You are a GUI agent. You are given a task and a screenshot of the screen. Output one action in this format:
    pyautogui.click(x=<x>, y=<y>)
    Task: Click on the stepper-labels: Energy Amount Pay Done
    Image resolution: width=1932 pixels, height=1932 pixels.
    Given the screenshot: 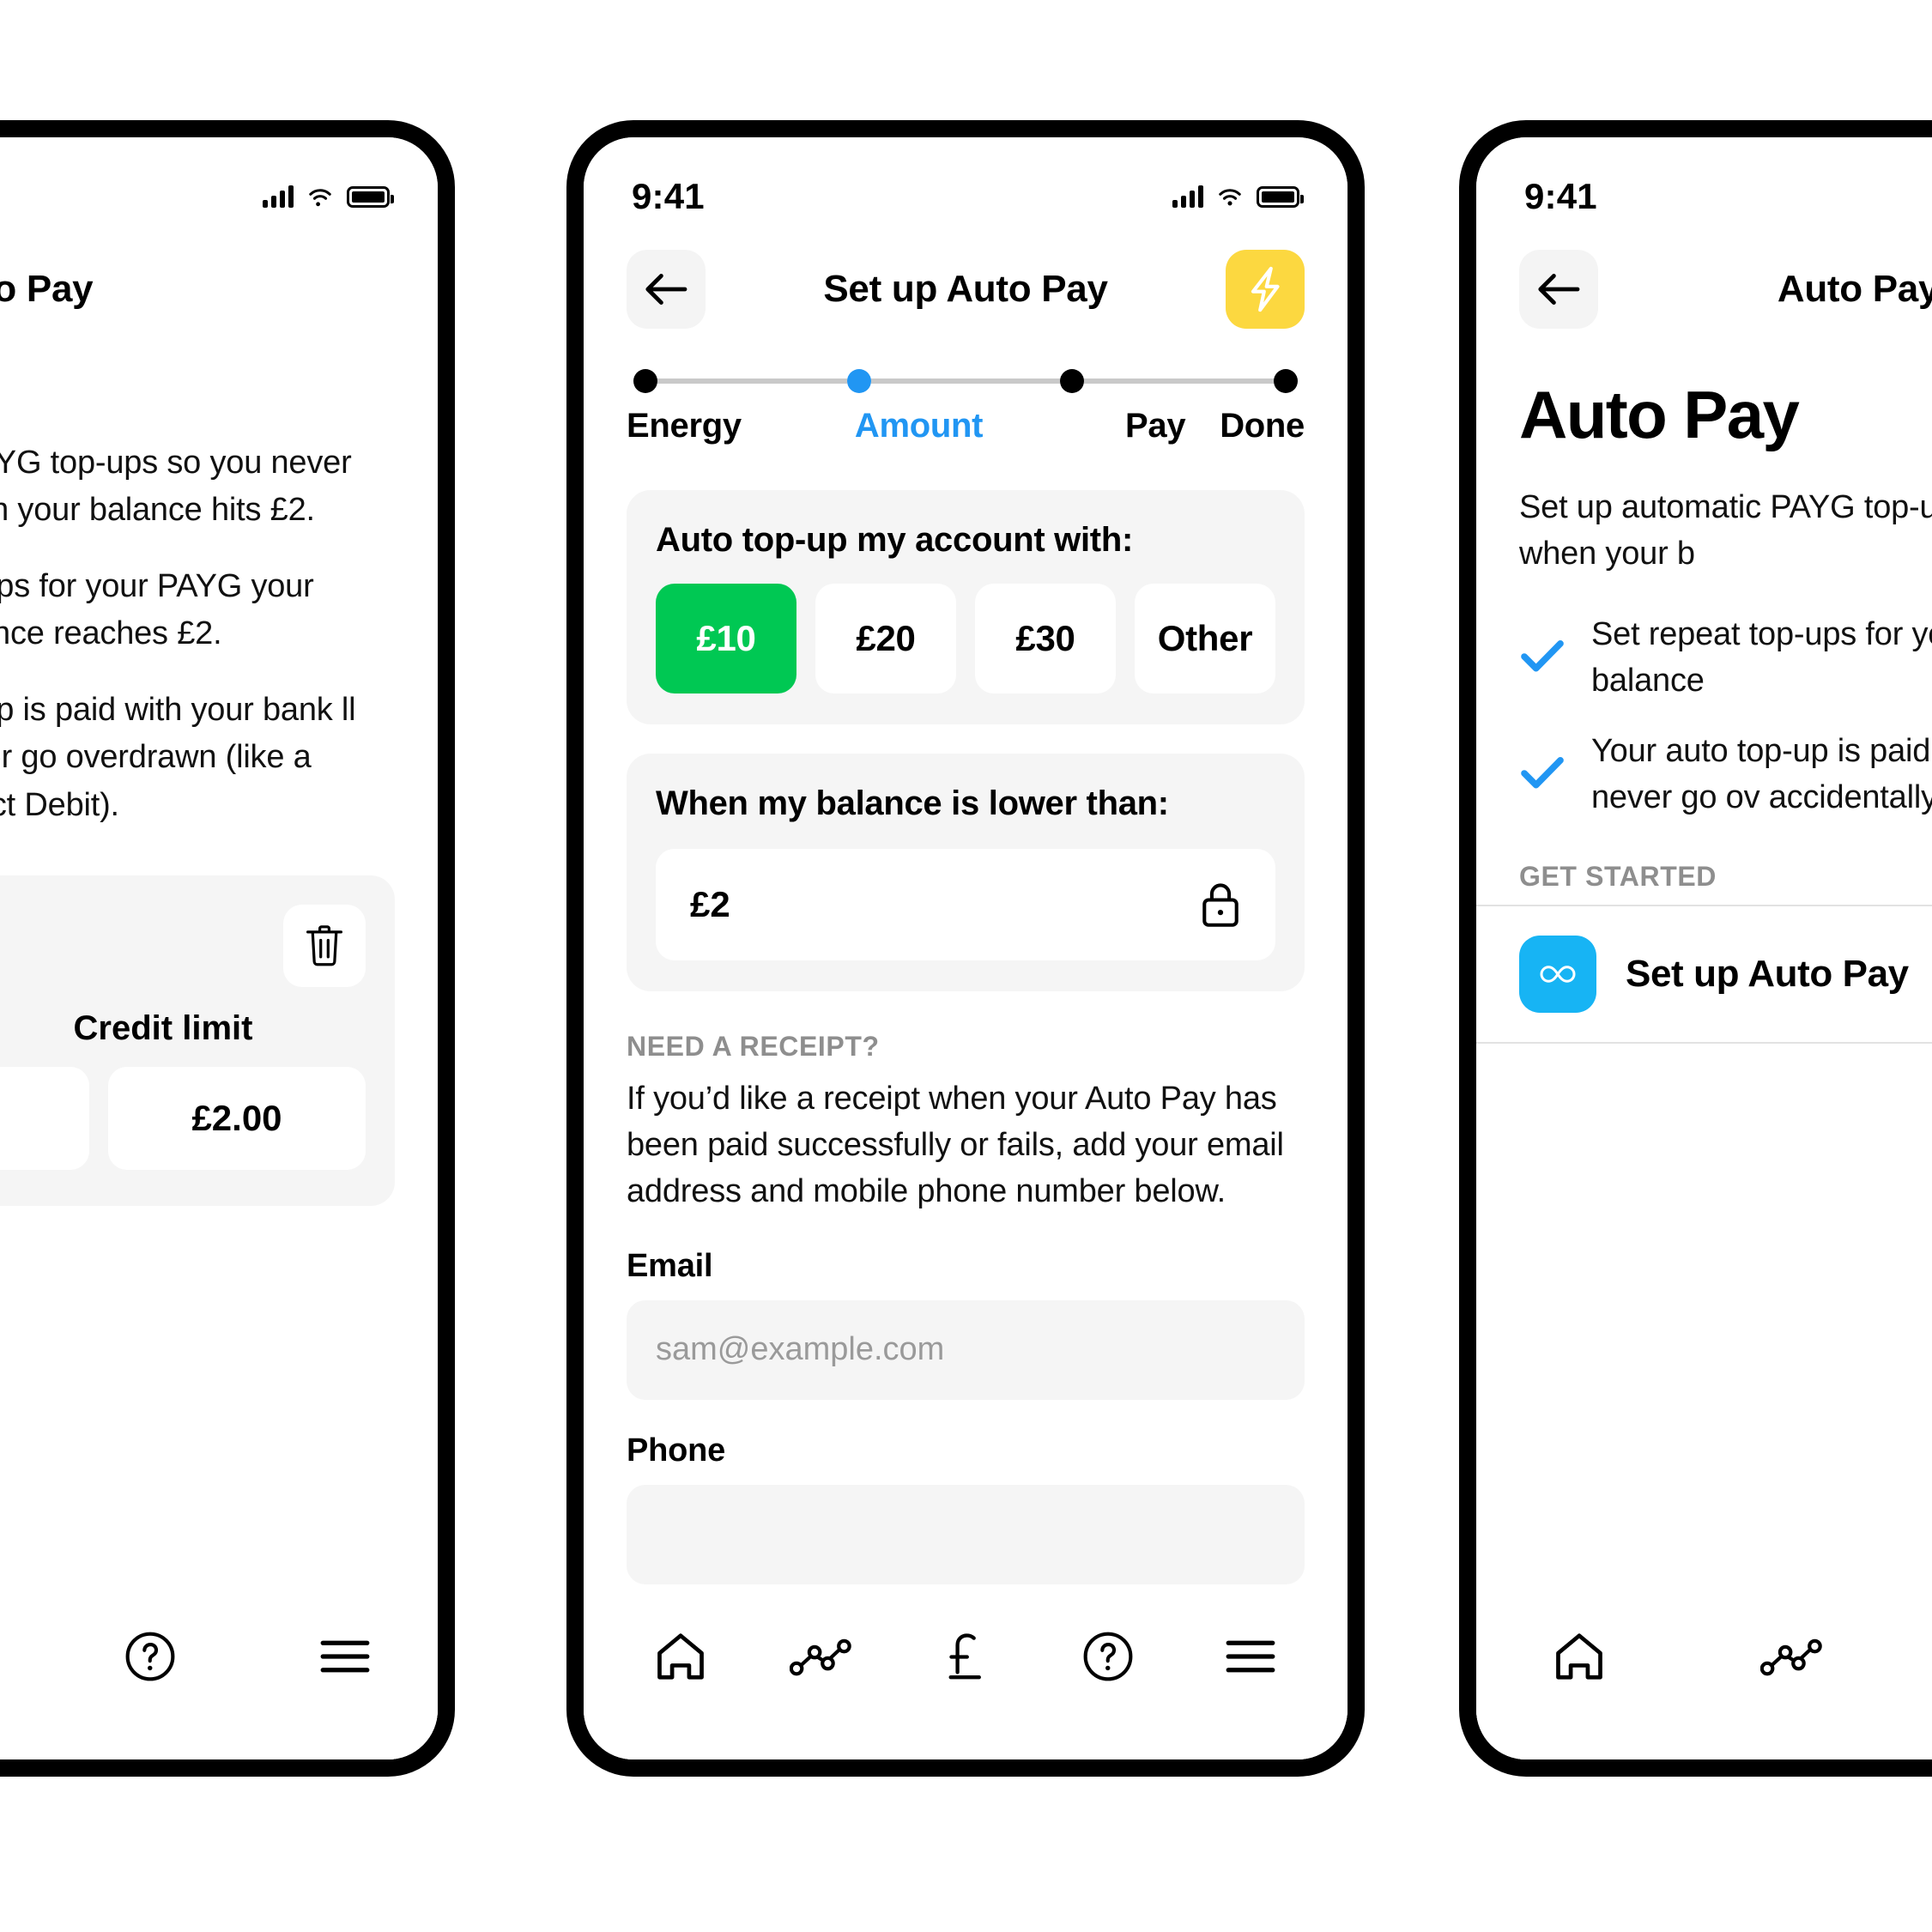 What is the action you would take?
    pyautogui.click(x=966, y=426)
    